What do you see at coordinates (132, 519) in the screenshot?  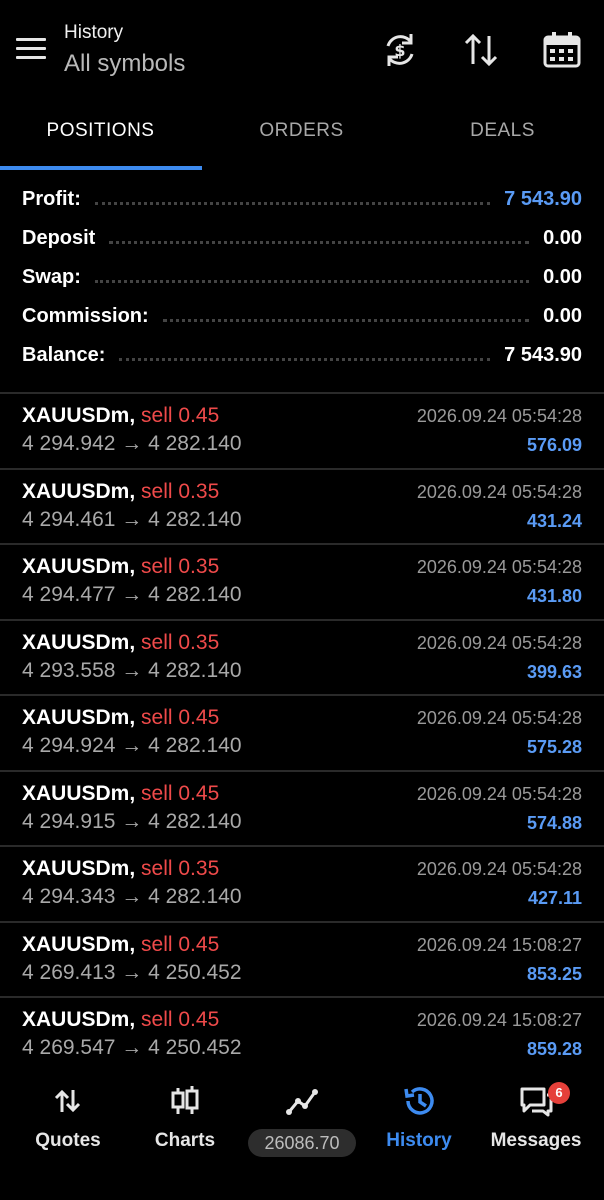 I see `price-range: 4 294.461 → 4 282.140` at bounding box center [132, 519].